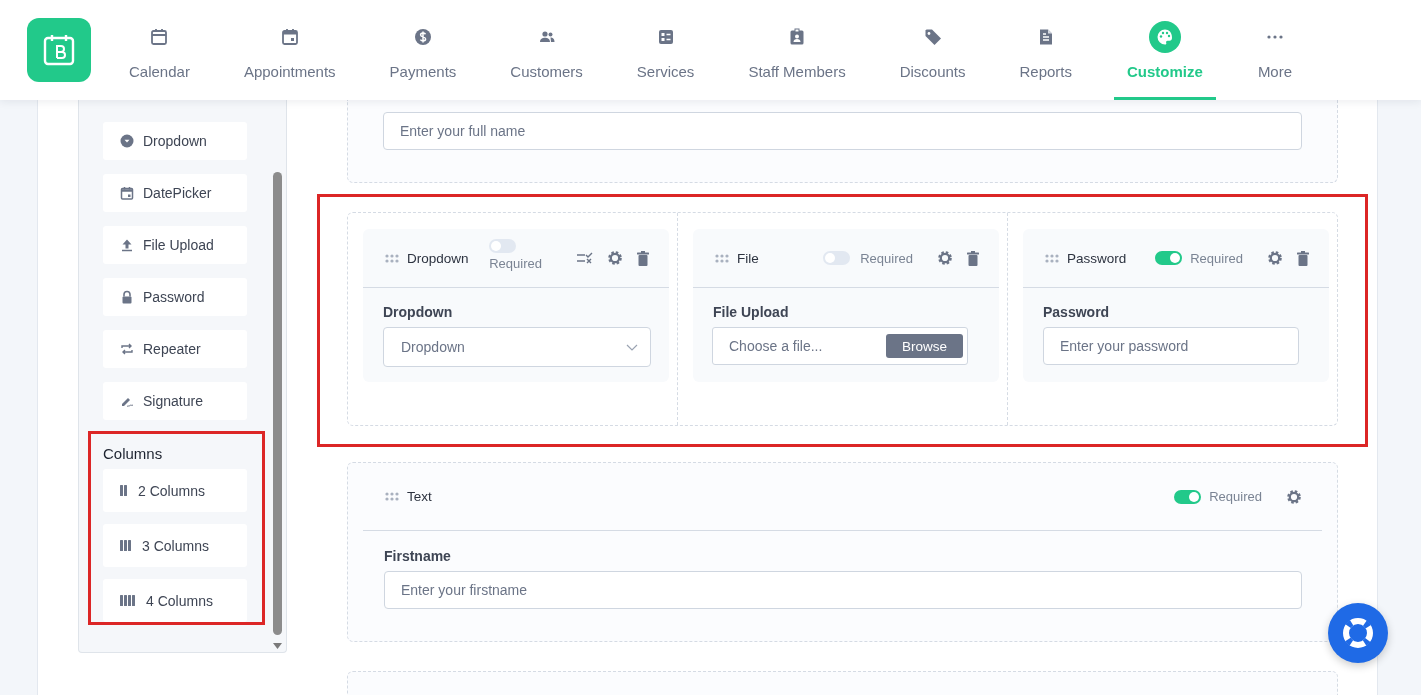 The width and height of the screenshot is (1421, 695). I want to click on field-type-item: Repeater, so click(175, 349).